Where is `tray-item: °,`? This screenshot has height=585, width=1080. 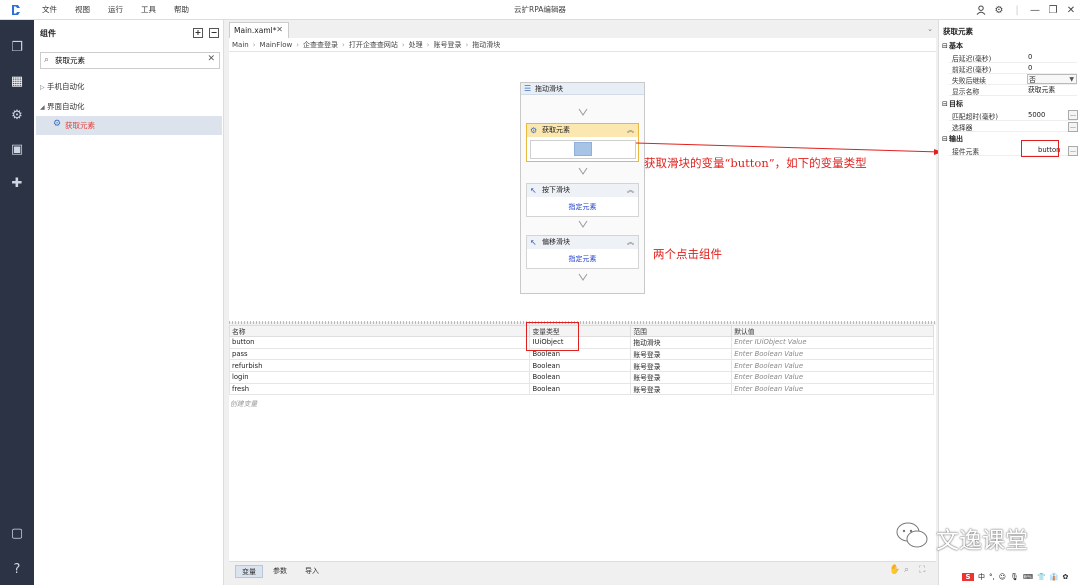 tray-item: °, is located at coordinates (992, 577).